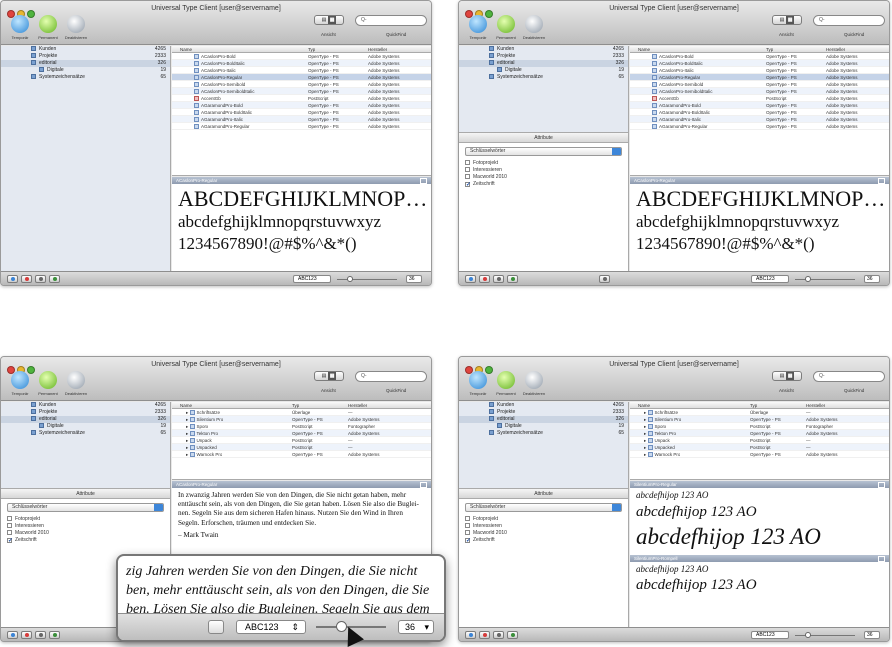  I want to click on table-row: ▸ Sporx PostScript Fontographer, so click(759, 426).